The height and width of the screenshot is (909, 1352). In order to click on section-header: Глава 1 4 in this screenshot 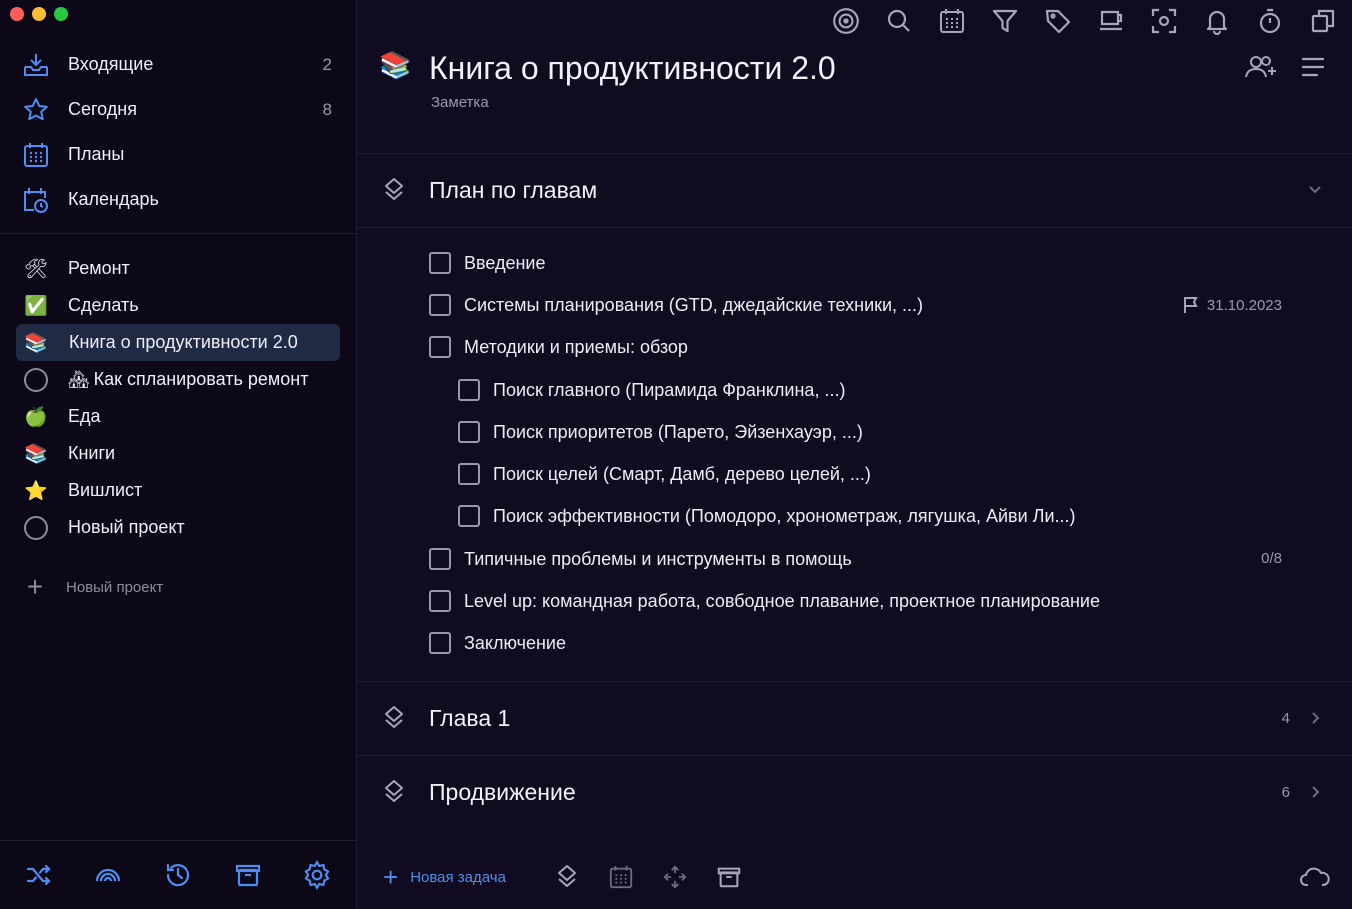, I will do `click(854, 718)`.